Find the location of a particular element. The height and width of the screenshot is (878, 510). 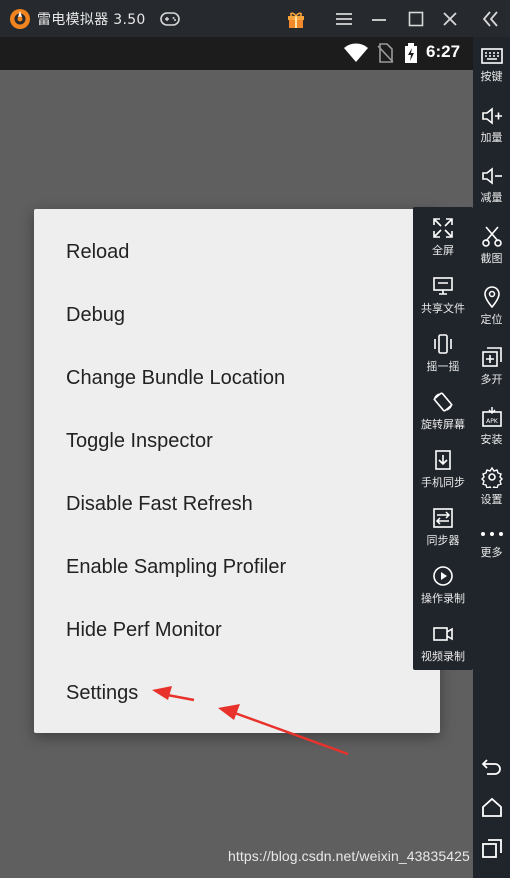

window-title: 雷电模拟器 3.50 is located at coordinates (91, 20).